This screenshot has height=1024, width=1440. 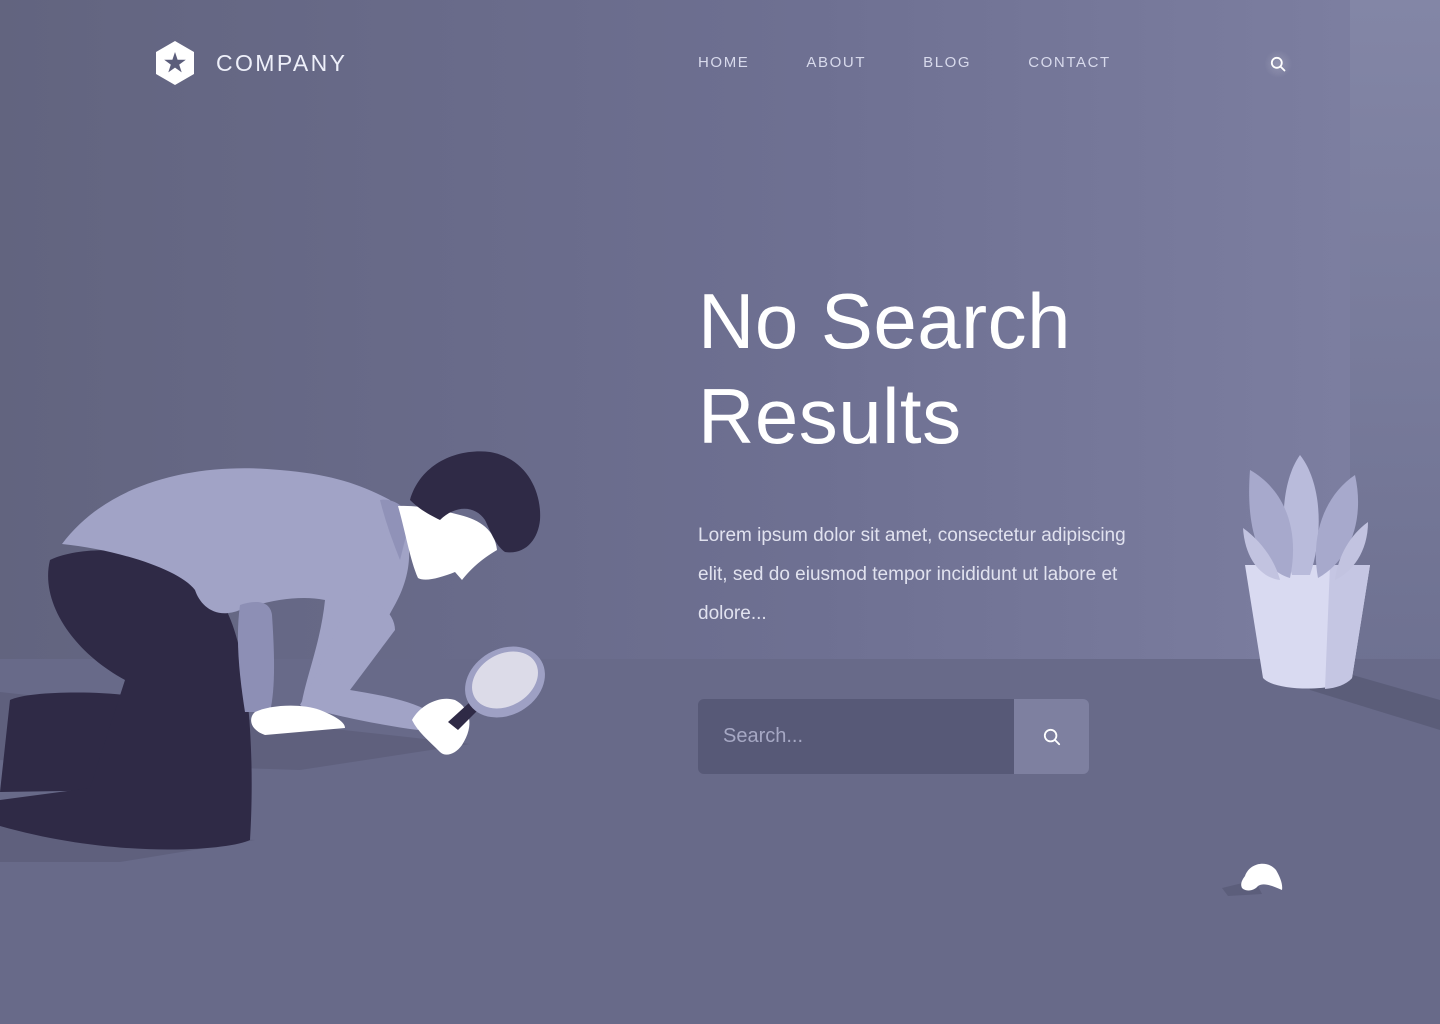 I want to click on nav-item-about: ABOUT, so click(x=836, y=62).